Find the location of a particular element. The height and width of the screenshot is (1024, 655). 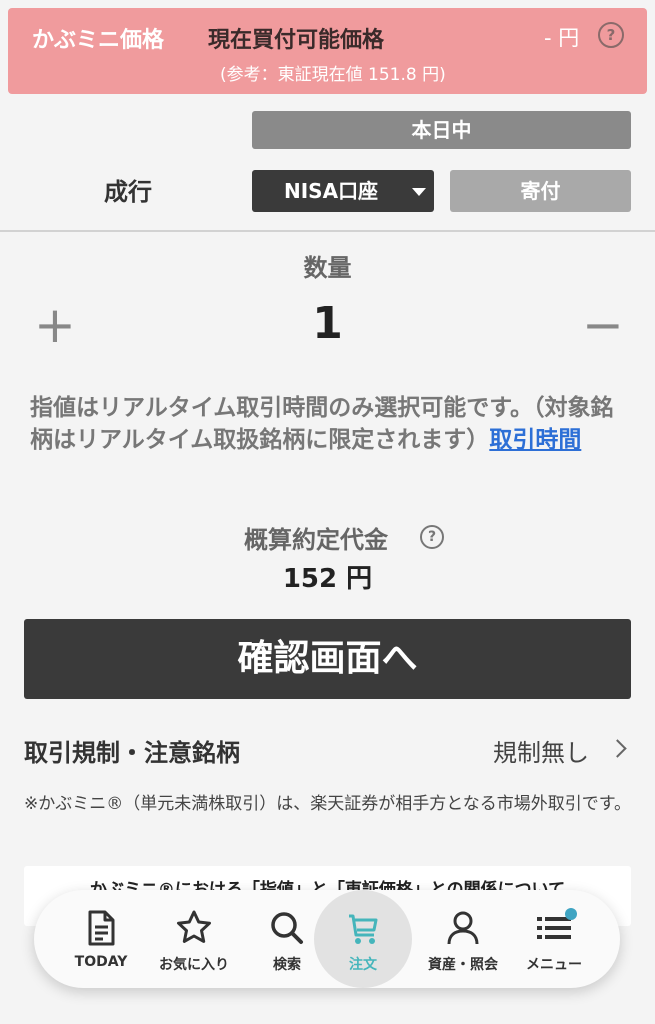

nav-label: お気に入り is located at coordinates (194, 965).